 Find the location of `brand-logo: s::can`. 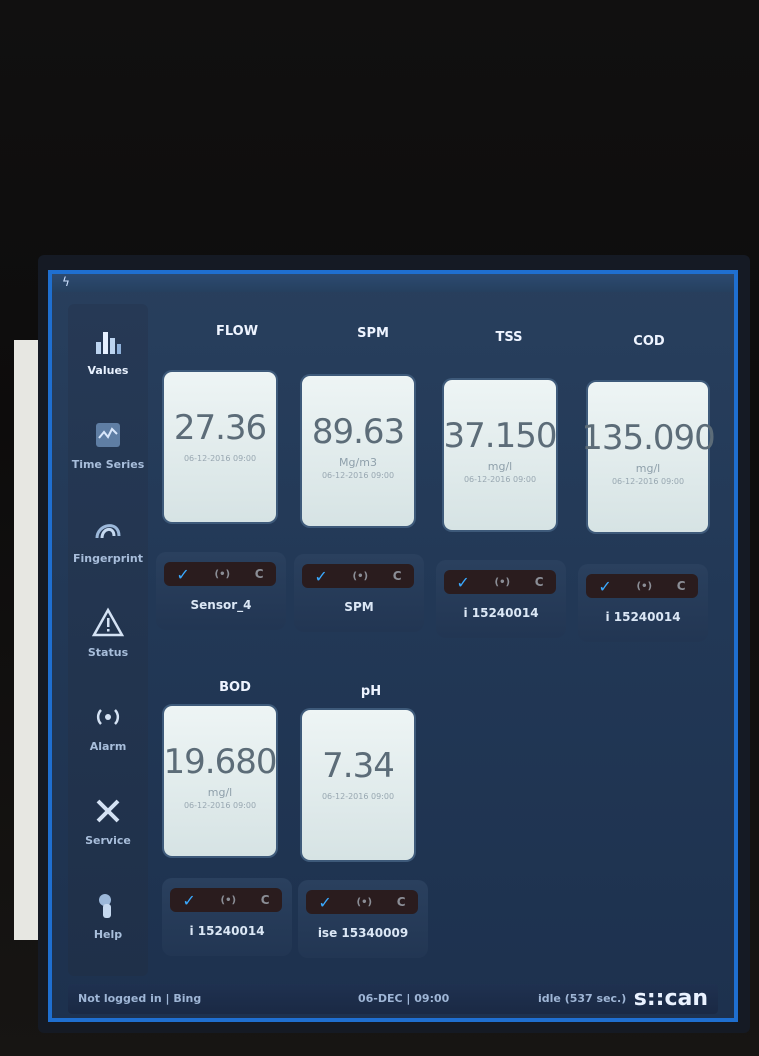

brand-logo: s::can is located at coordinates (670, 998).